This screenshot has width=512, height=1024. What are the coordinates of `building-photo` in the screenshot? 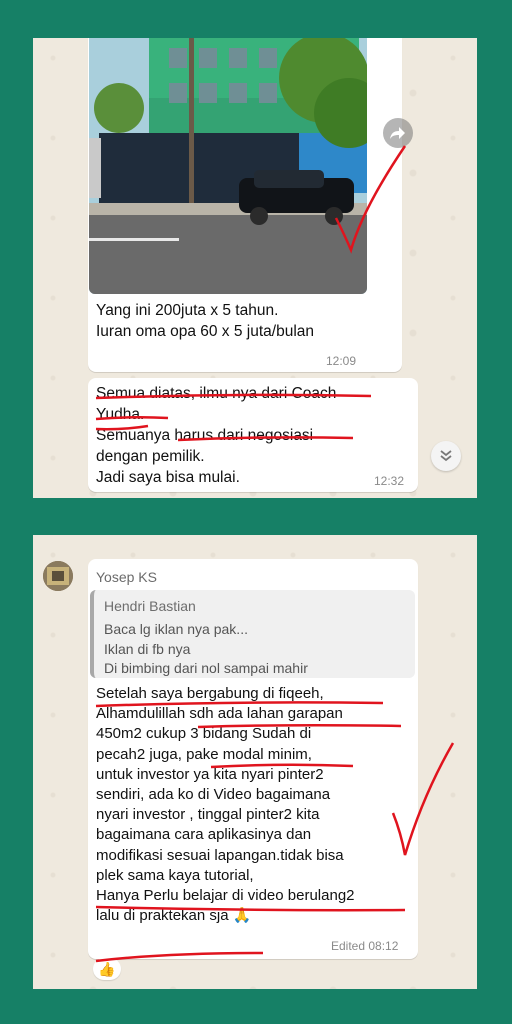 It's located at (228, 166).